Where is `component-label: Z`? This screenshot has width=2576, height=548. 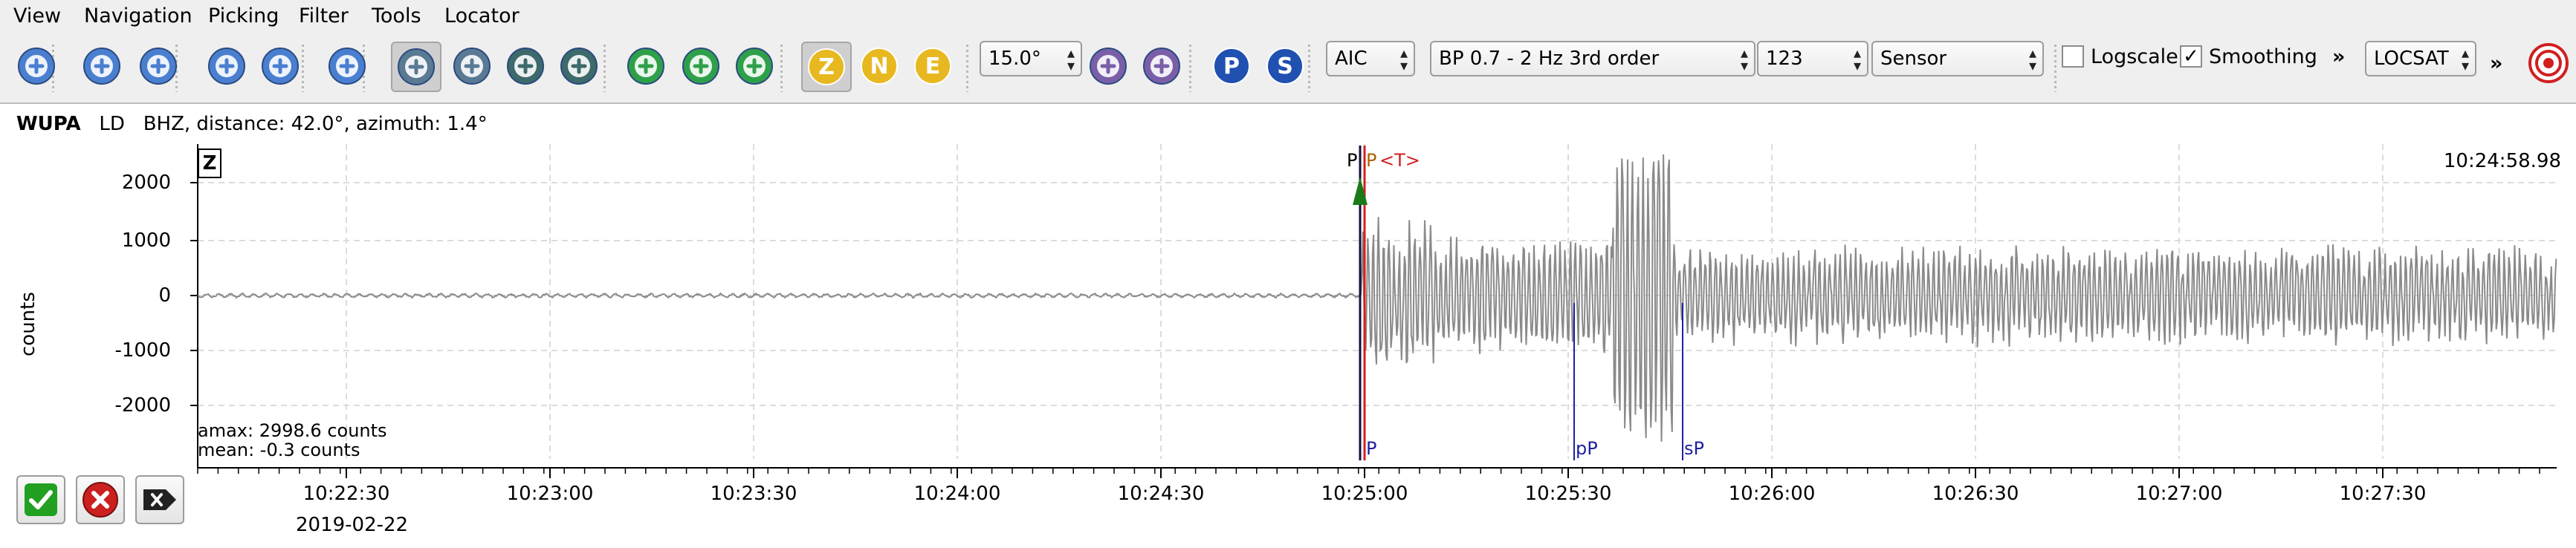
component-label: Z is located at coordinates (210, 164).